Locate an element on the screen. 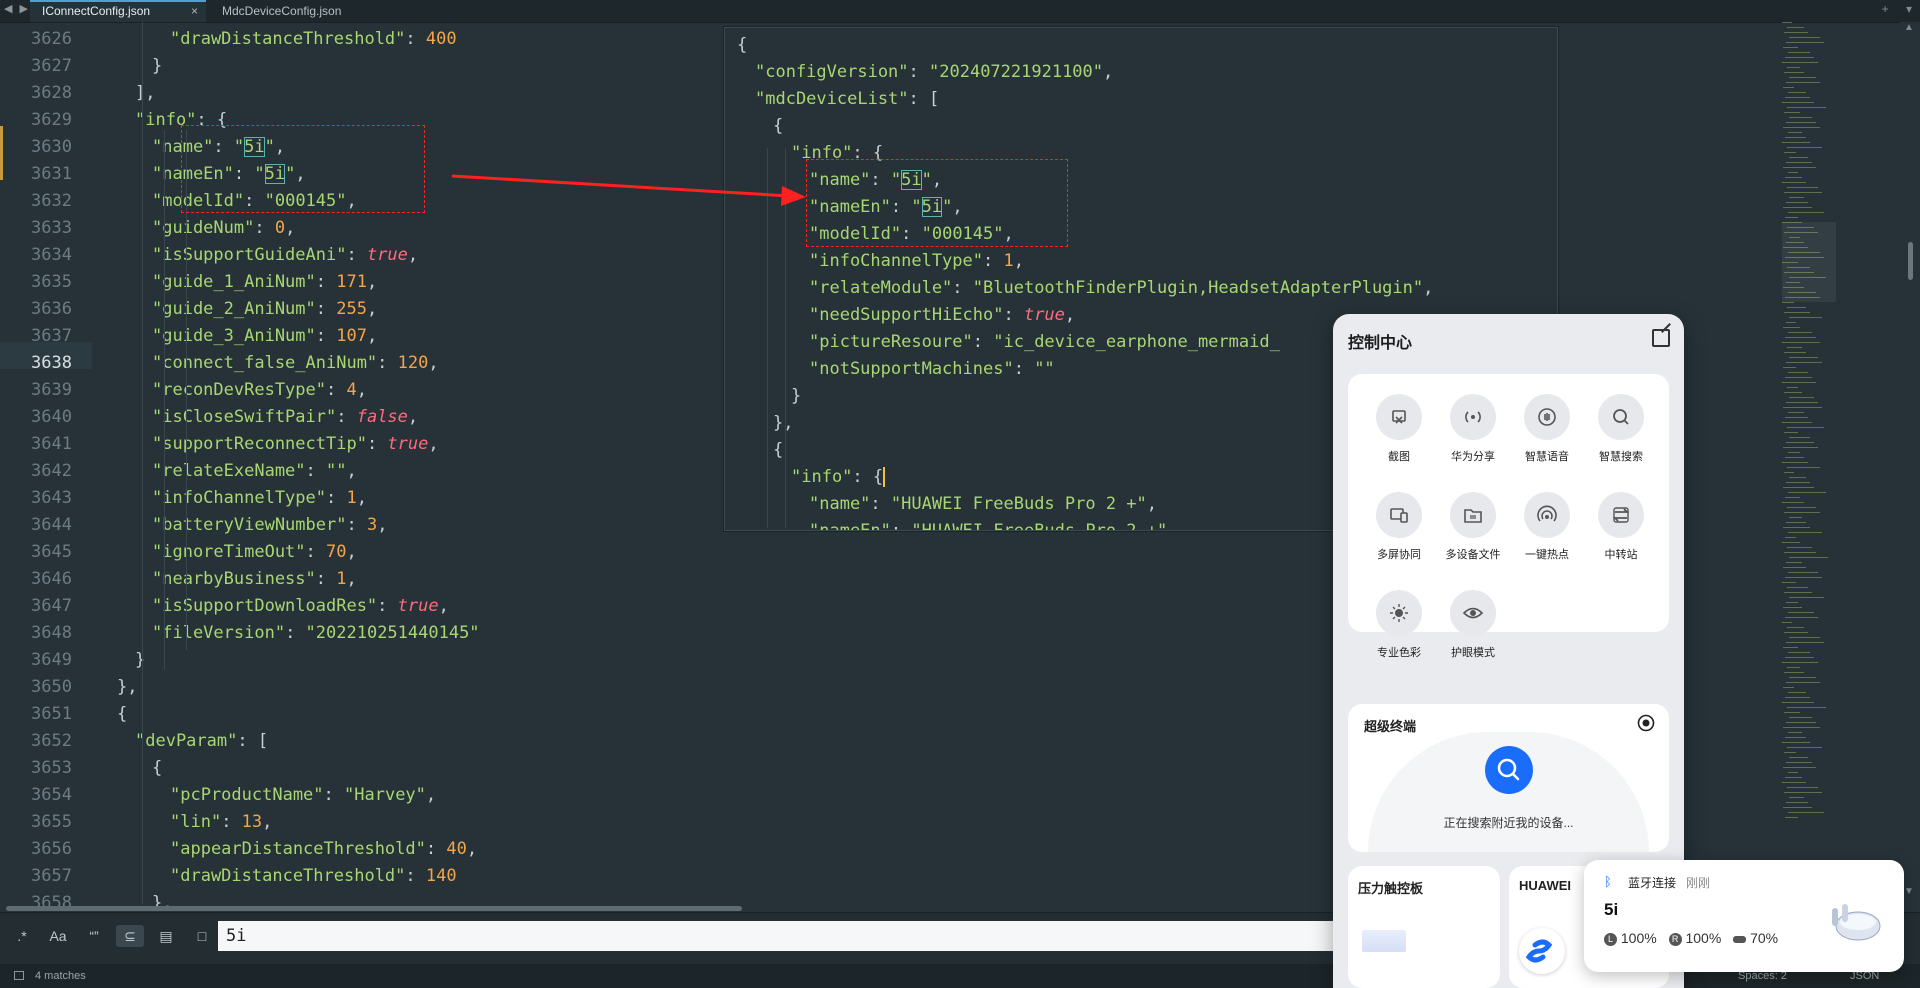 The width and height of the screenshot is (1920, 988). multiscreen-icon is located at coordinates (1399, 515).